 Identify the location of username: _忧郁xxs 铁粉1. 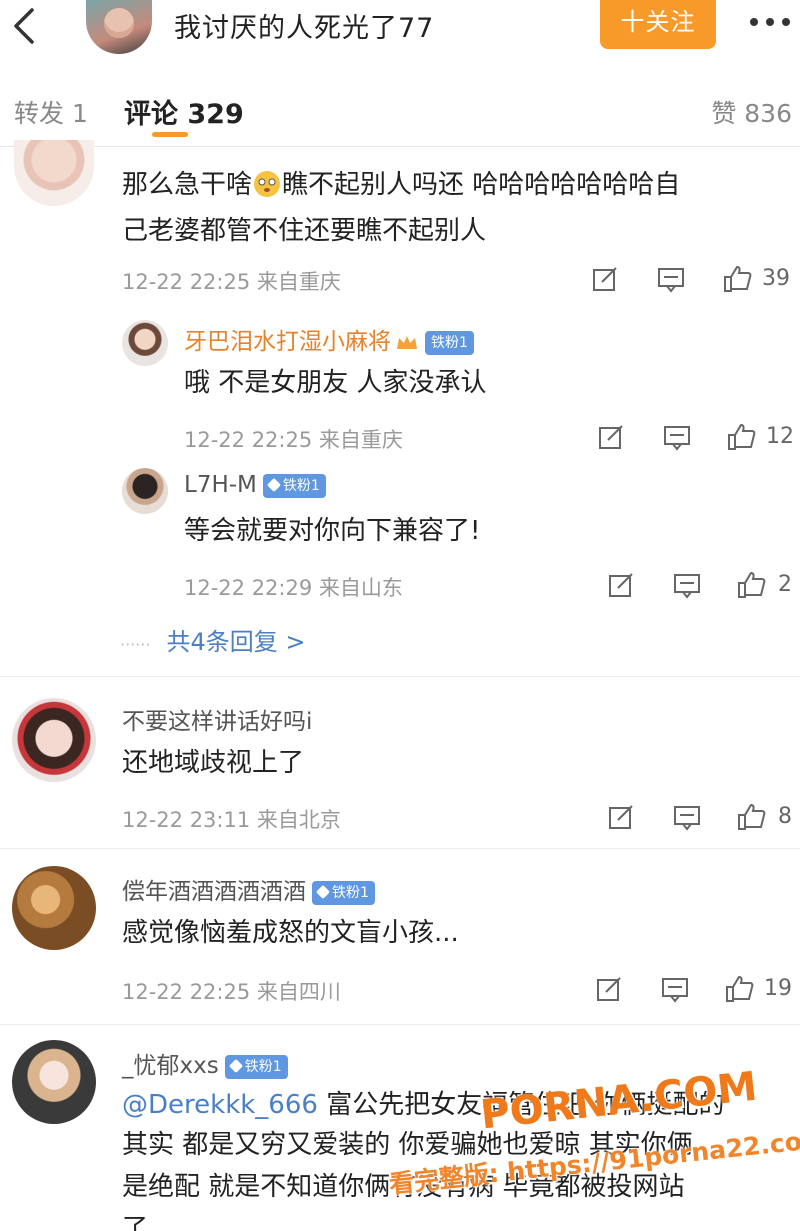
(205, 1063).